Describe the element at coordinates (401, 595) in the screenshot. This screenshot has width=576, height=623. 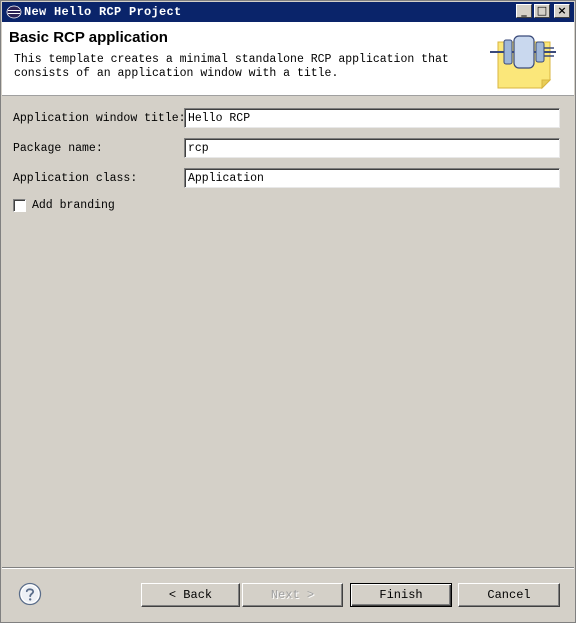
I see `finish-button: Finish` at that location.